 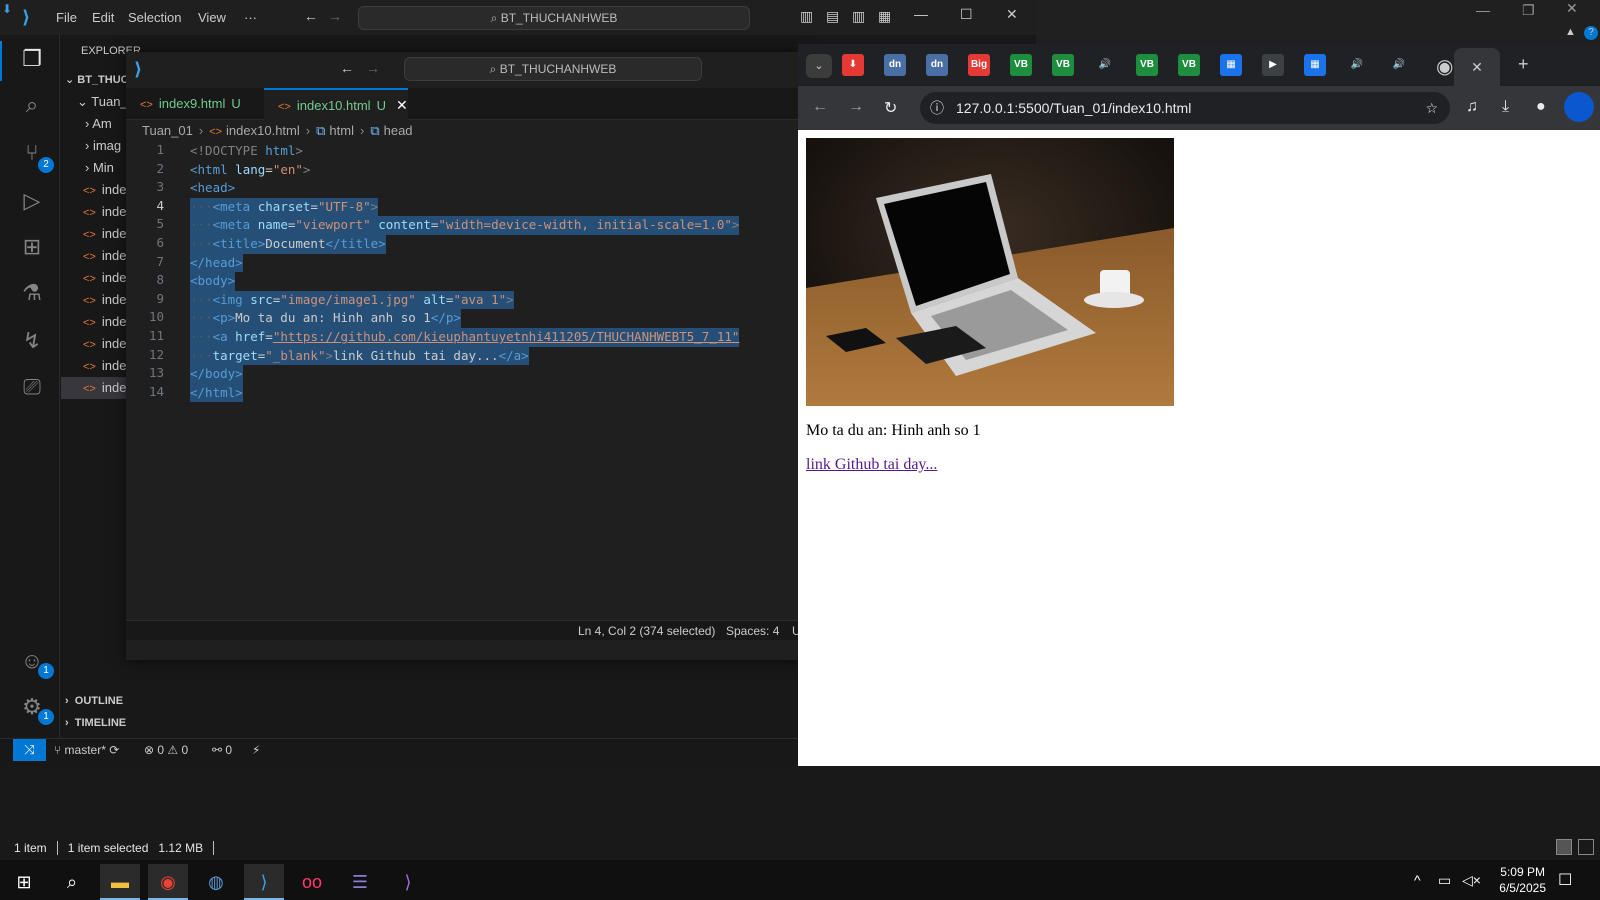 I want to click on extensions-icon: ⊞, so click(x=32, y=247).